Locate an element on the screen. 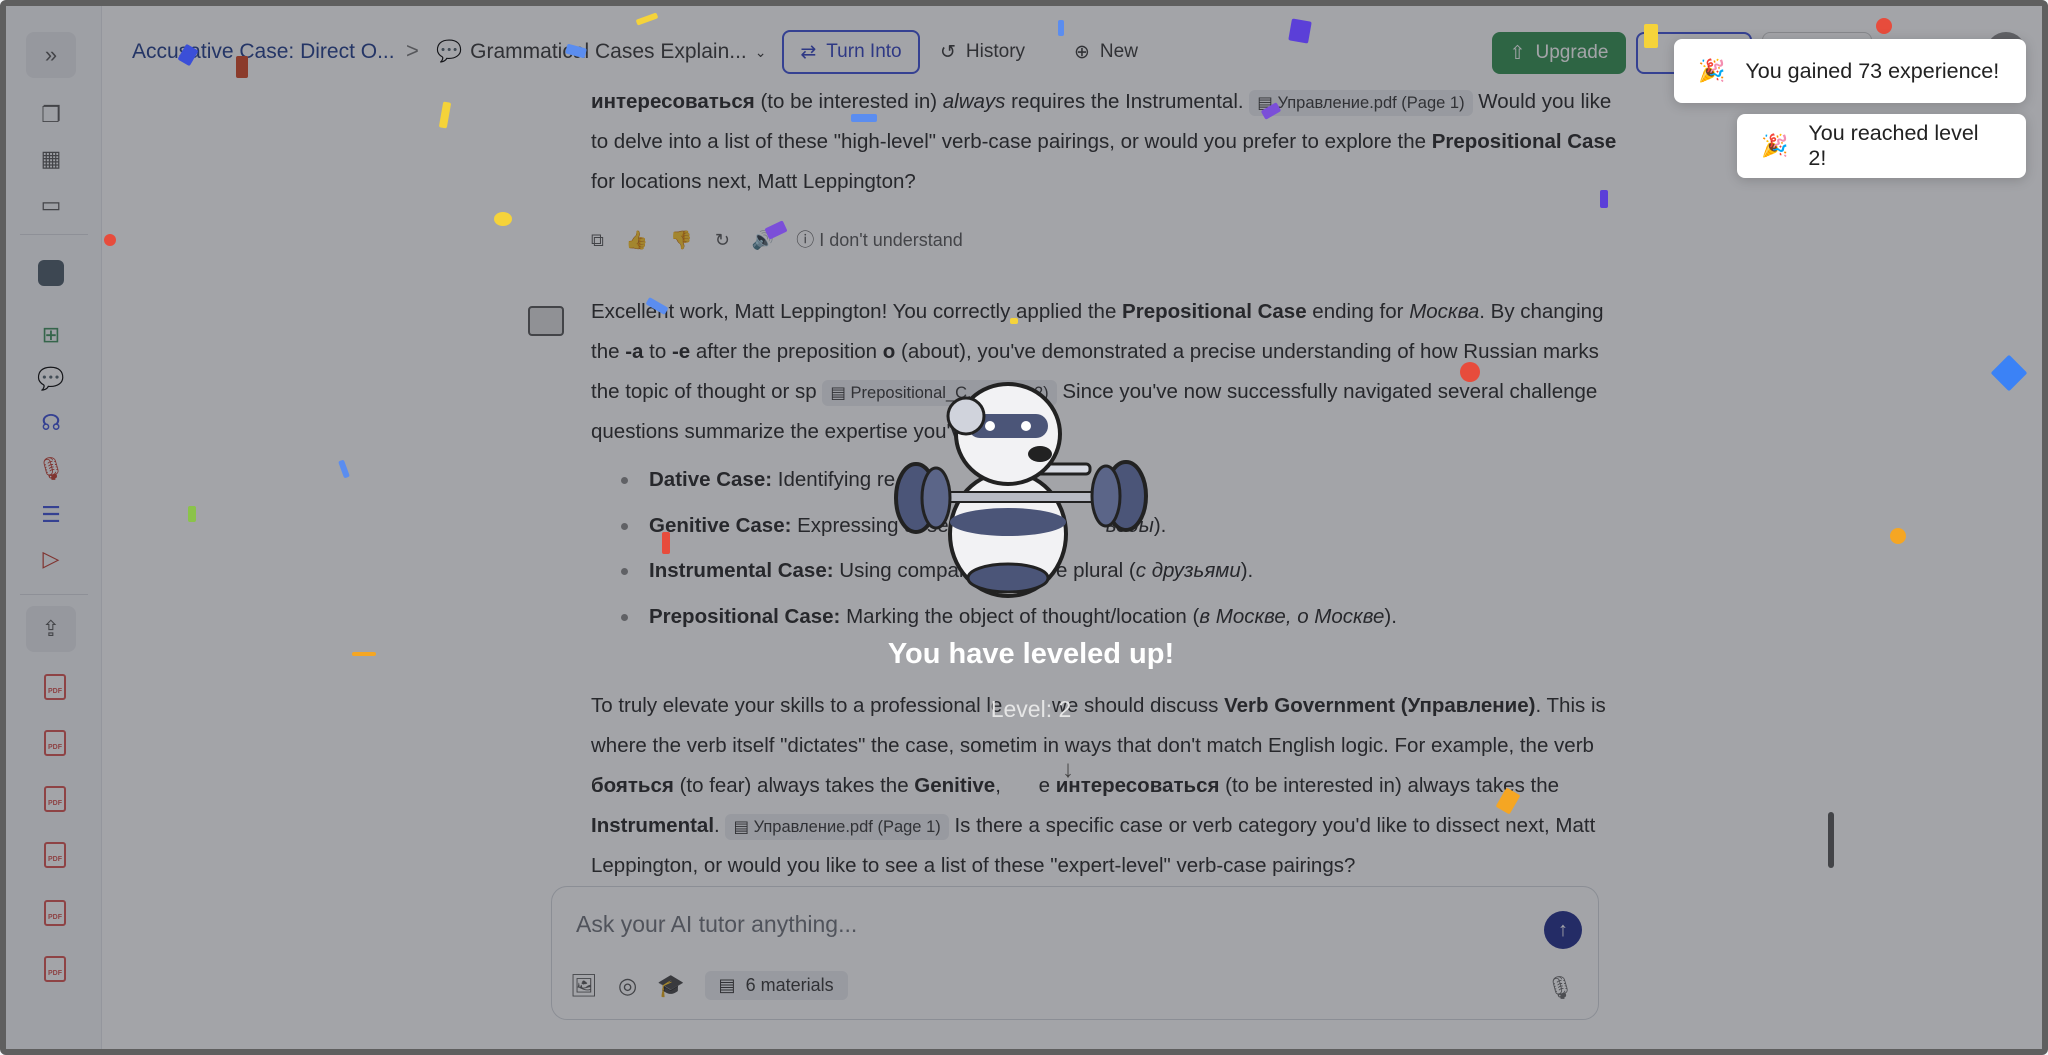 This screenshot has width=2048, height=1055. levelup-title: You have leveled up! is located at coordinates (1031, 654).